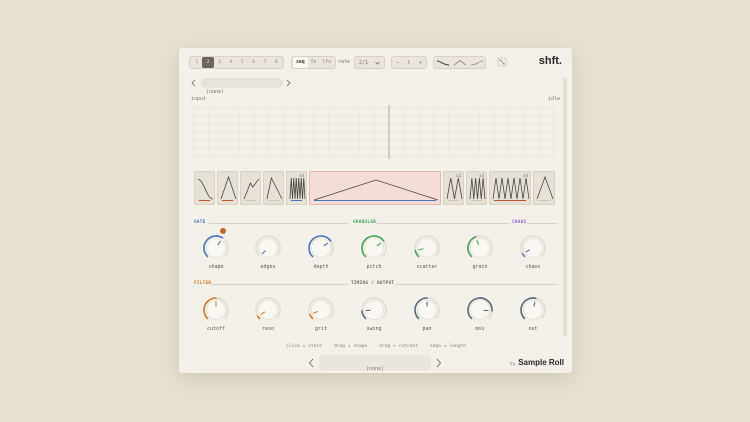 This screenshot has width=750, height=422. I want to click on knob-out: out, so click(533, 318).